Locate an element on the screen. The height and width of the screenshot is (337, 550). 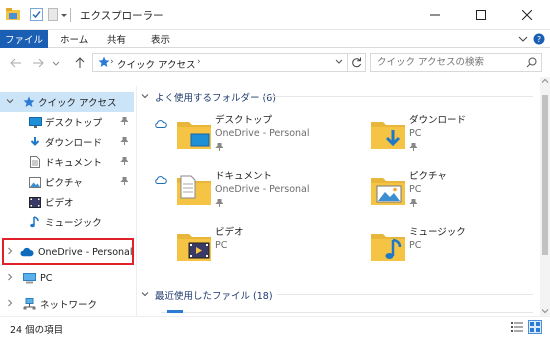
details-view-icon is located at coordinates (517, 327).